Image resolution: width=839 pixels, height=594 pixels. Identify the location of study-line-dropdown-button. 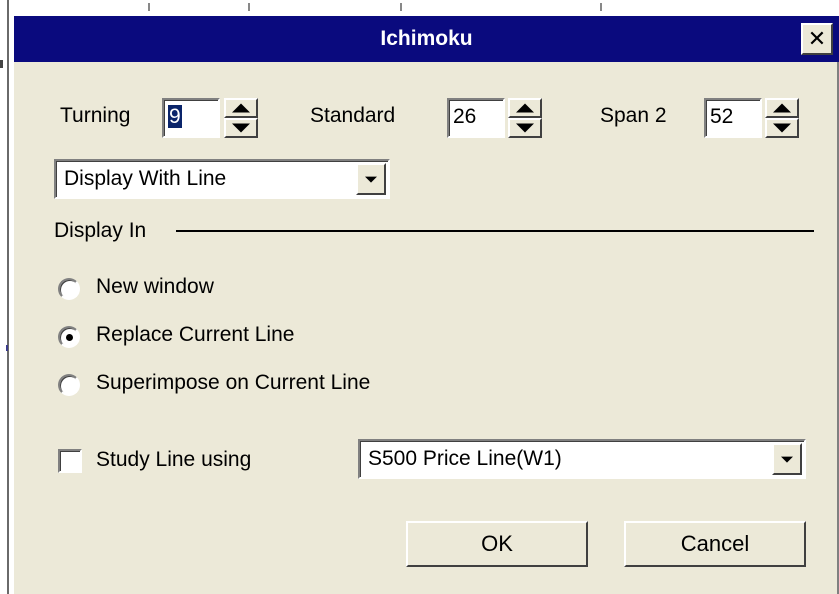
(787, 459).